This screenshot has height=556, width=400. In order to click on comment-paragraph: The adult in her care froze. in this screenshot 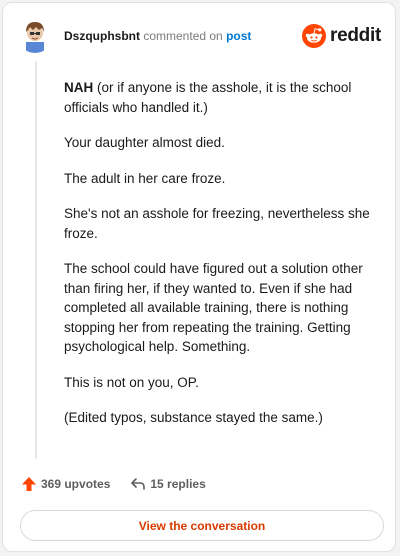, I will do `click(221, 179)`.